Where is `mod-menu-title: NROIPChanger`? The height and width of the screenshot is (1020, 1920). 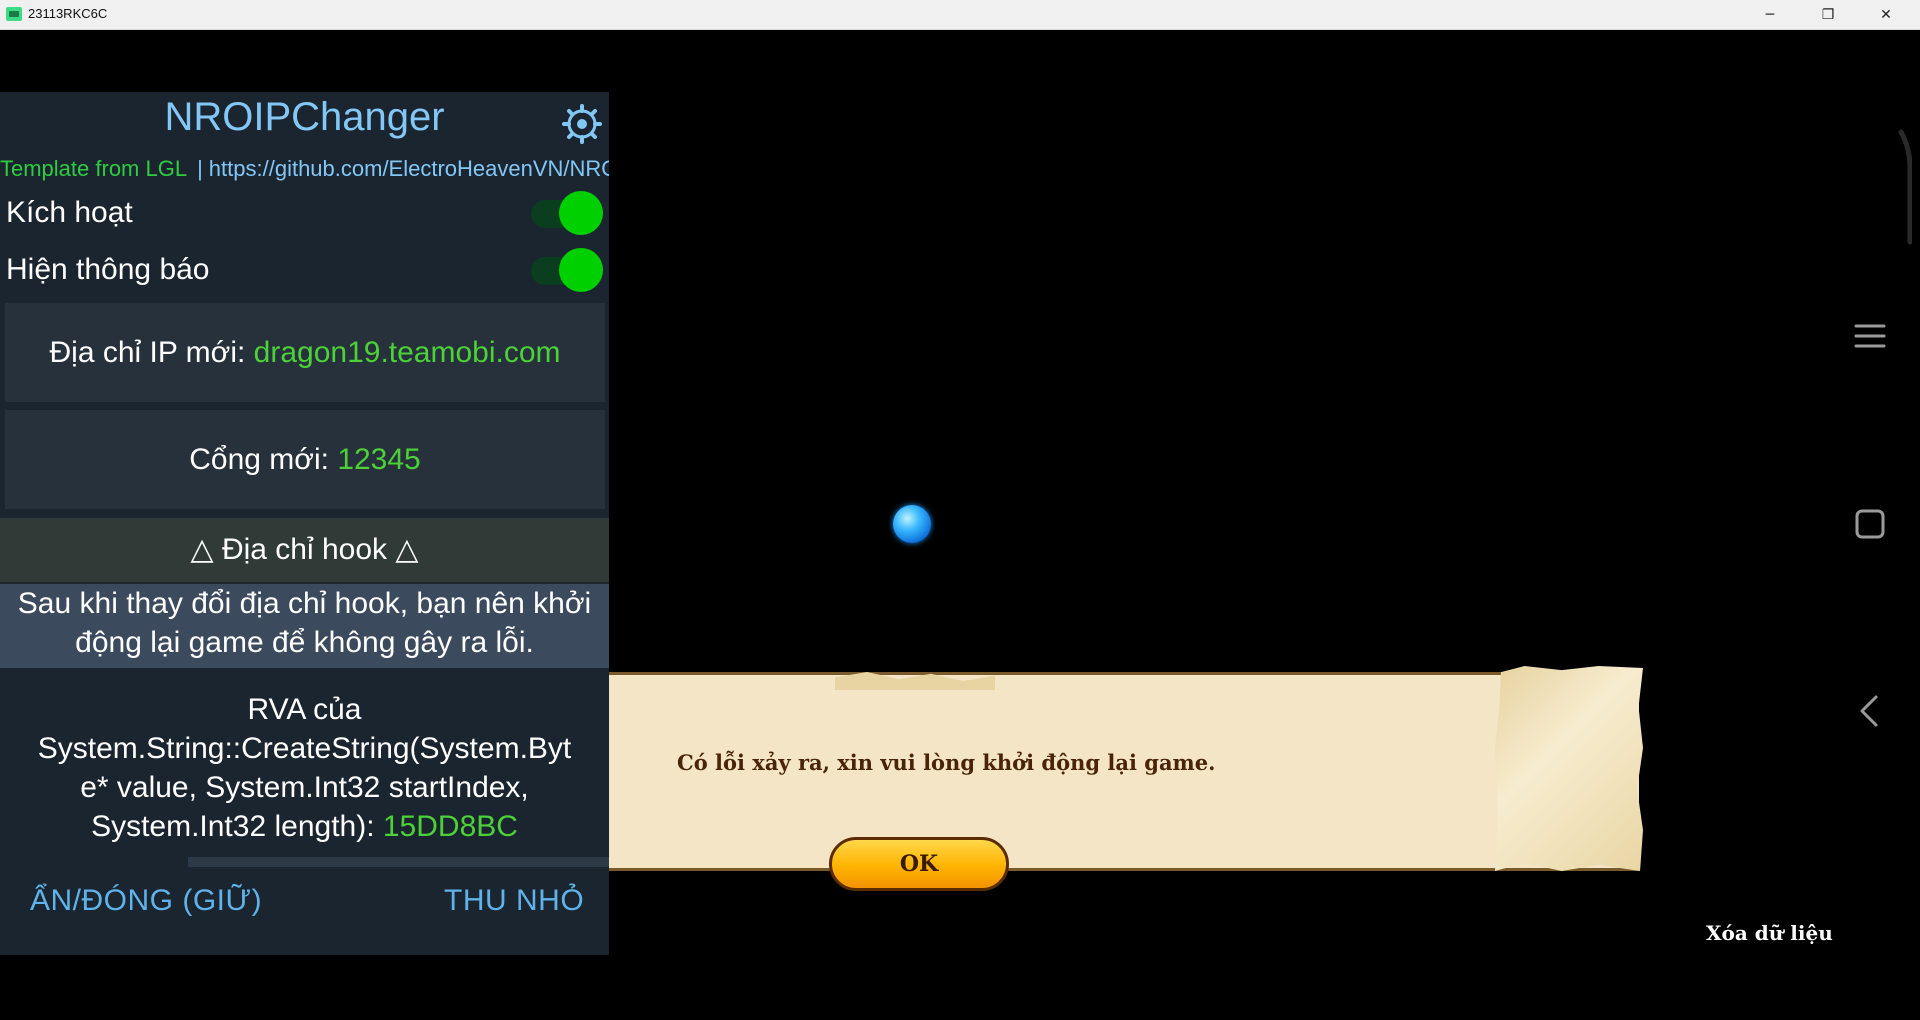
mod-menu-title: NROIPChanger is located at coordinates (304, 117).